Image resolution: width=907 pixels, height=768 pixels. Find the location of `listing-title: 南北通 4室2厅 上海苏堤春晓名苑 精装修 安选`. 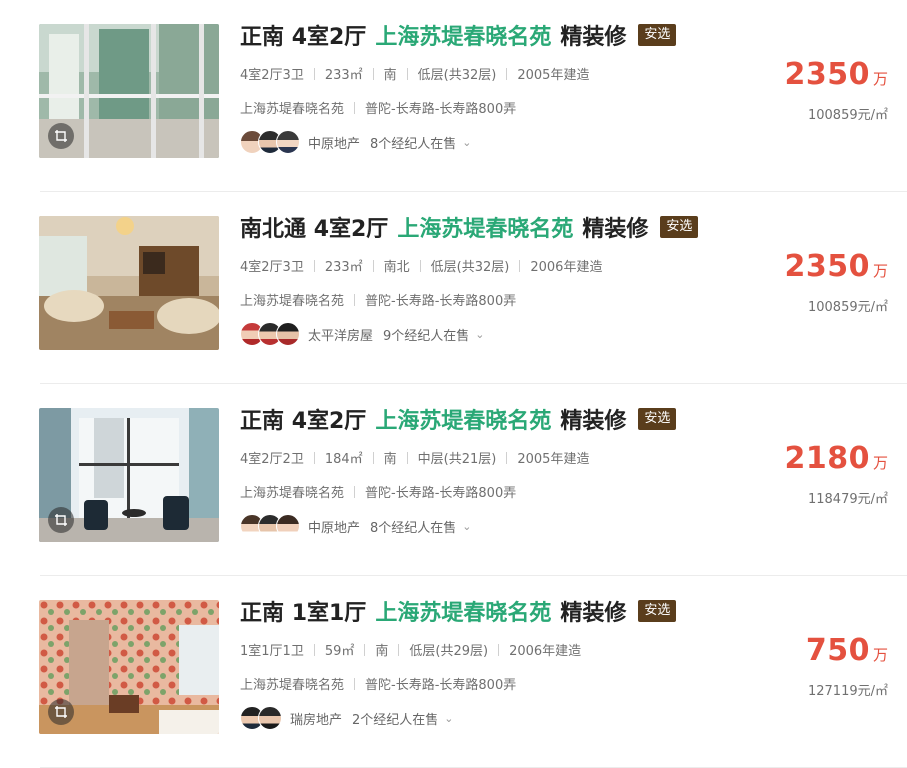

listing-title: 南北通 4室2厅 上海苏堤春晓名苑 精装修 安选 is located at coordinates (469, 227).